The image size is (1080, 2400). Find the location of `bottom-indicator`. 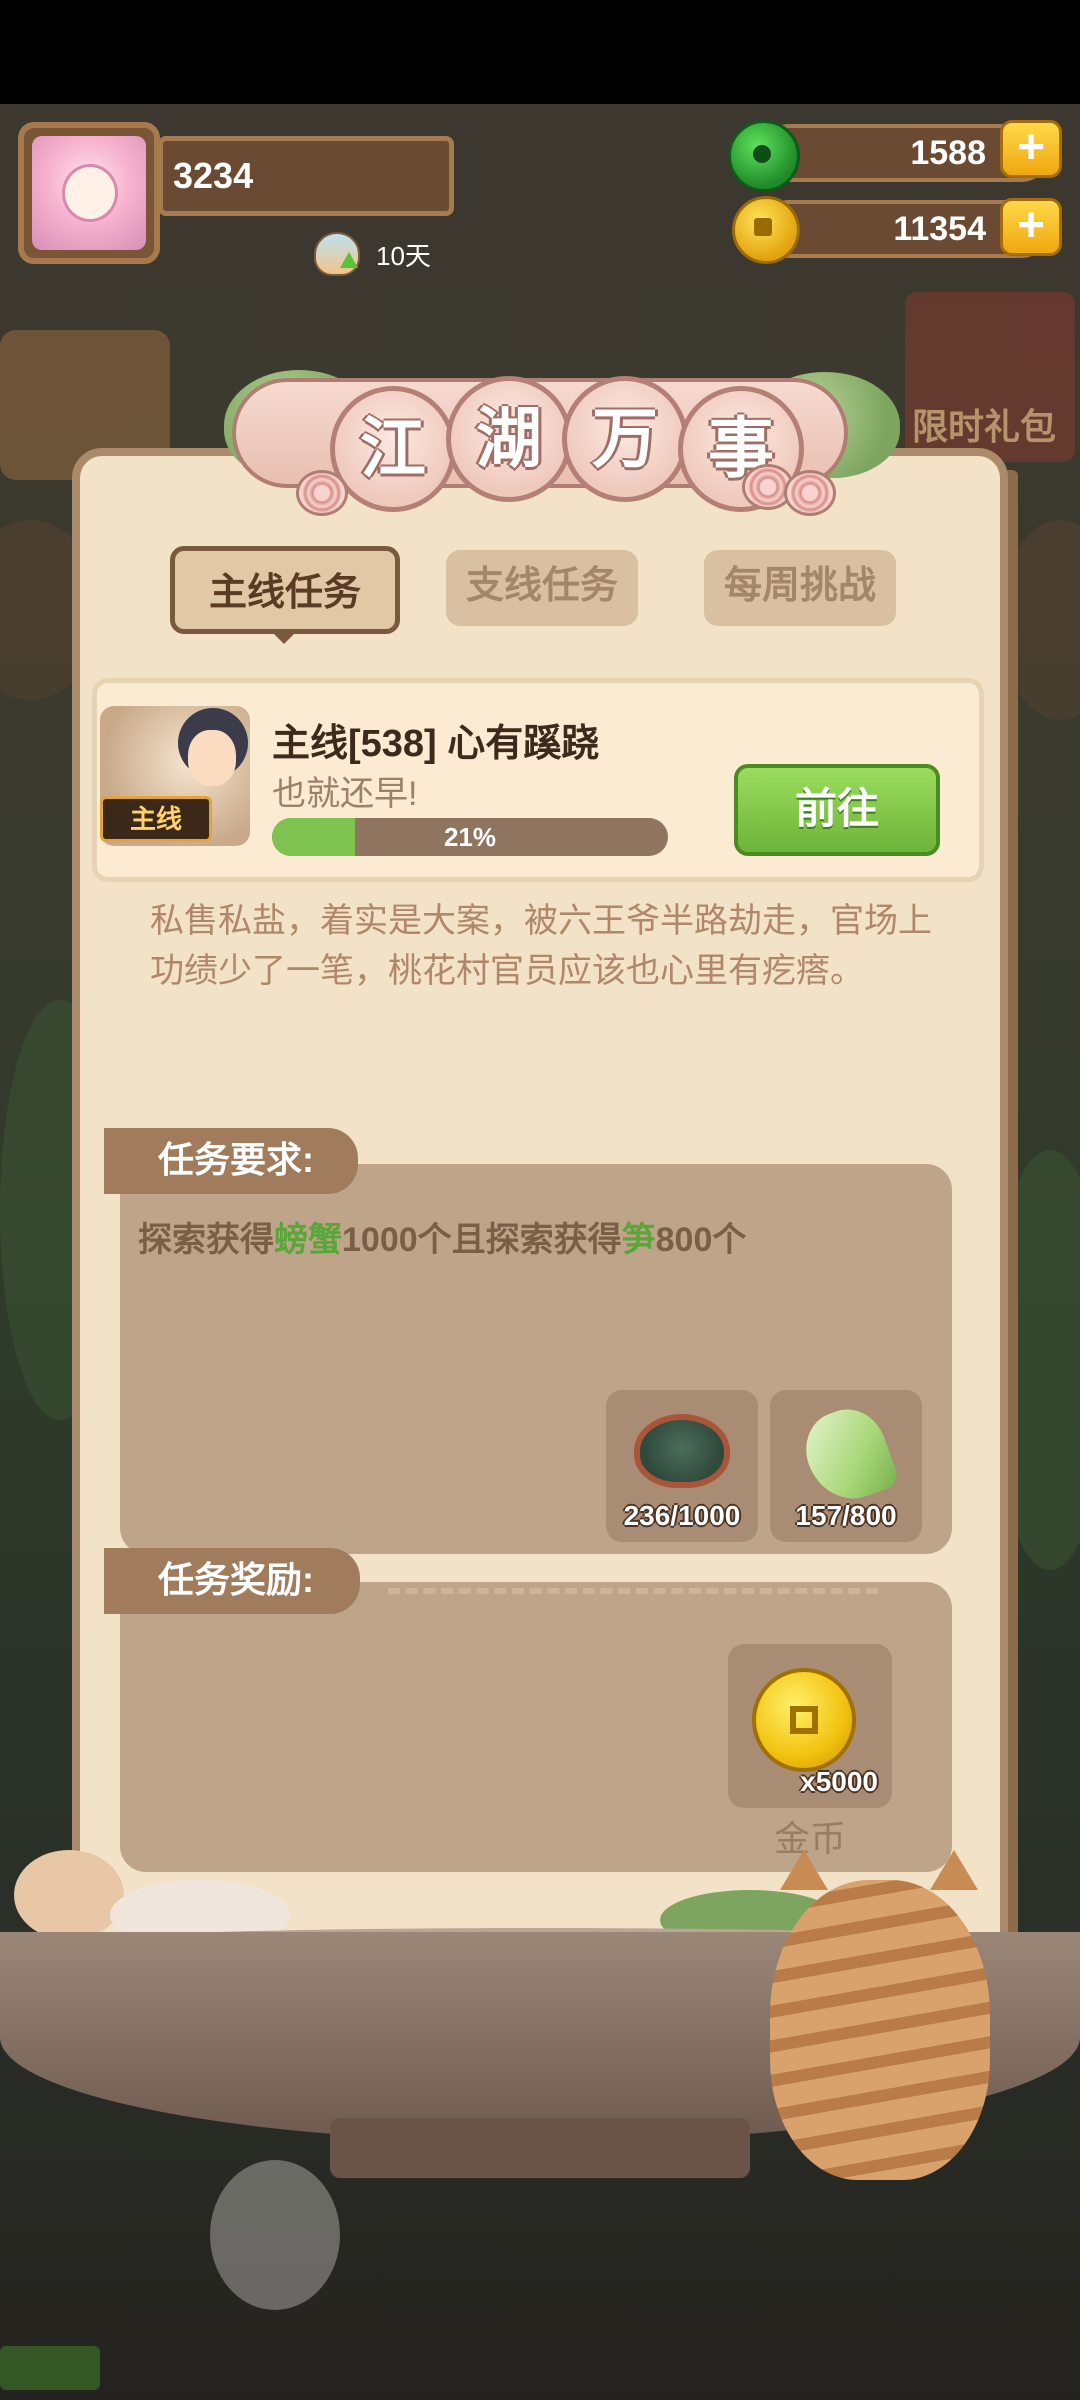

bottom-indicator is located at coordinates (50, 2368).